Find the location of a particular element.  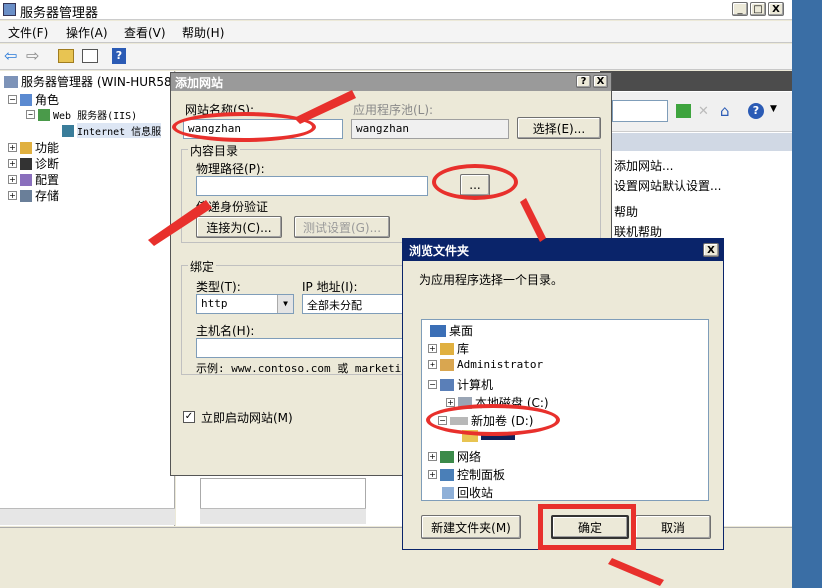

arrow-to-physical-path is located at coordinates (180, 223).